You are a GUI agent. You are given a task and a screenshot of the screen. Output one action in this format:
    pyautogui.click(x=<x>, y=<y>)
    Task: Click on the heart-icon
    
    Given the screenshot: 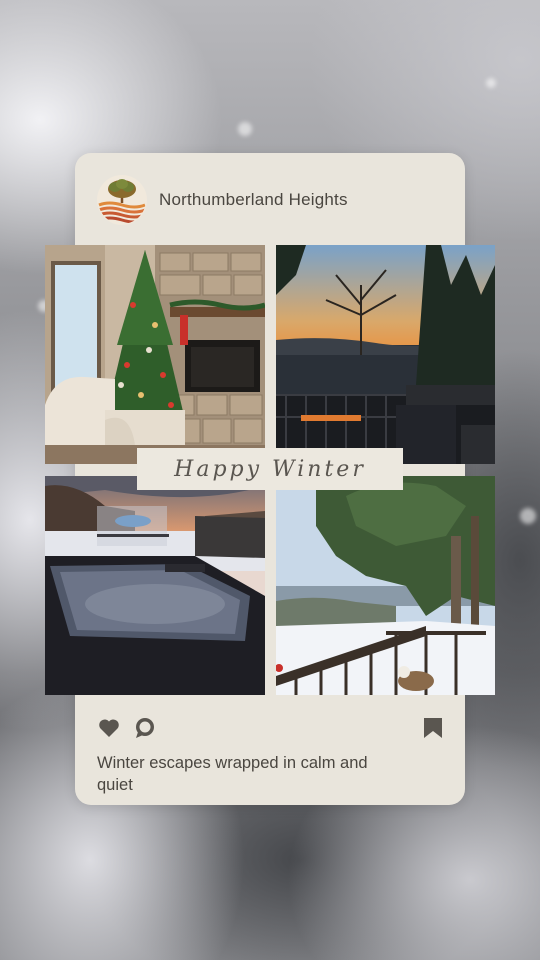 What is the action you would take?
    pyautogui.click(x=109, y=728)
    